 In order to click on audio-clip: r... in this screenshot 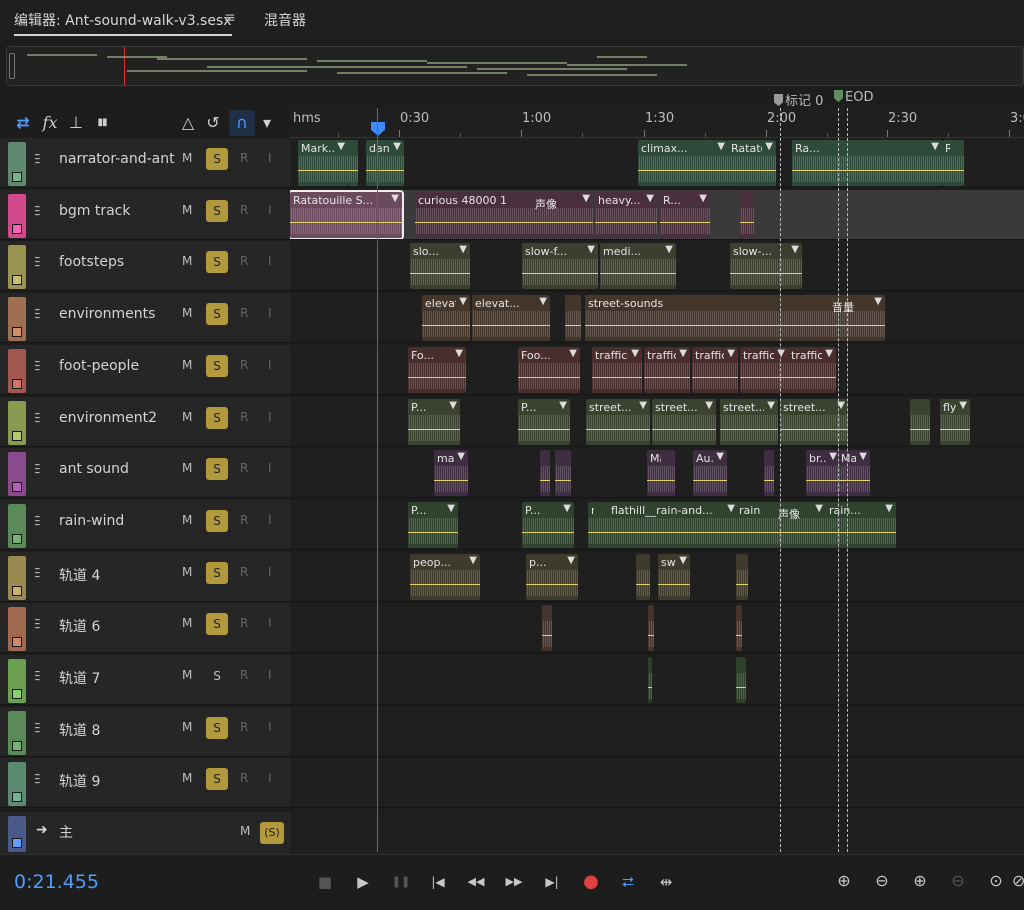, I will do `click(598, 524)`.